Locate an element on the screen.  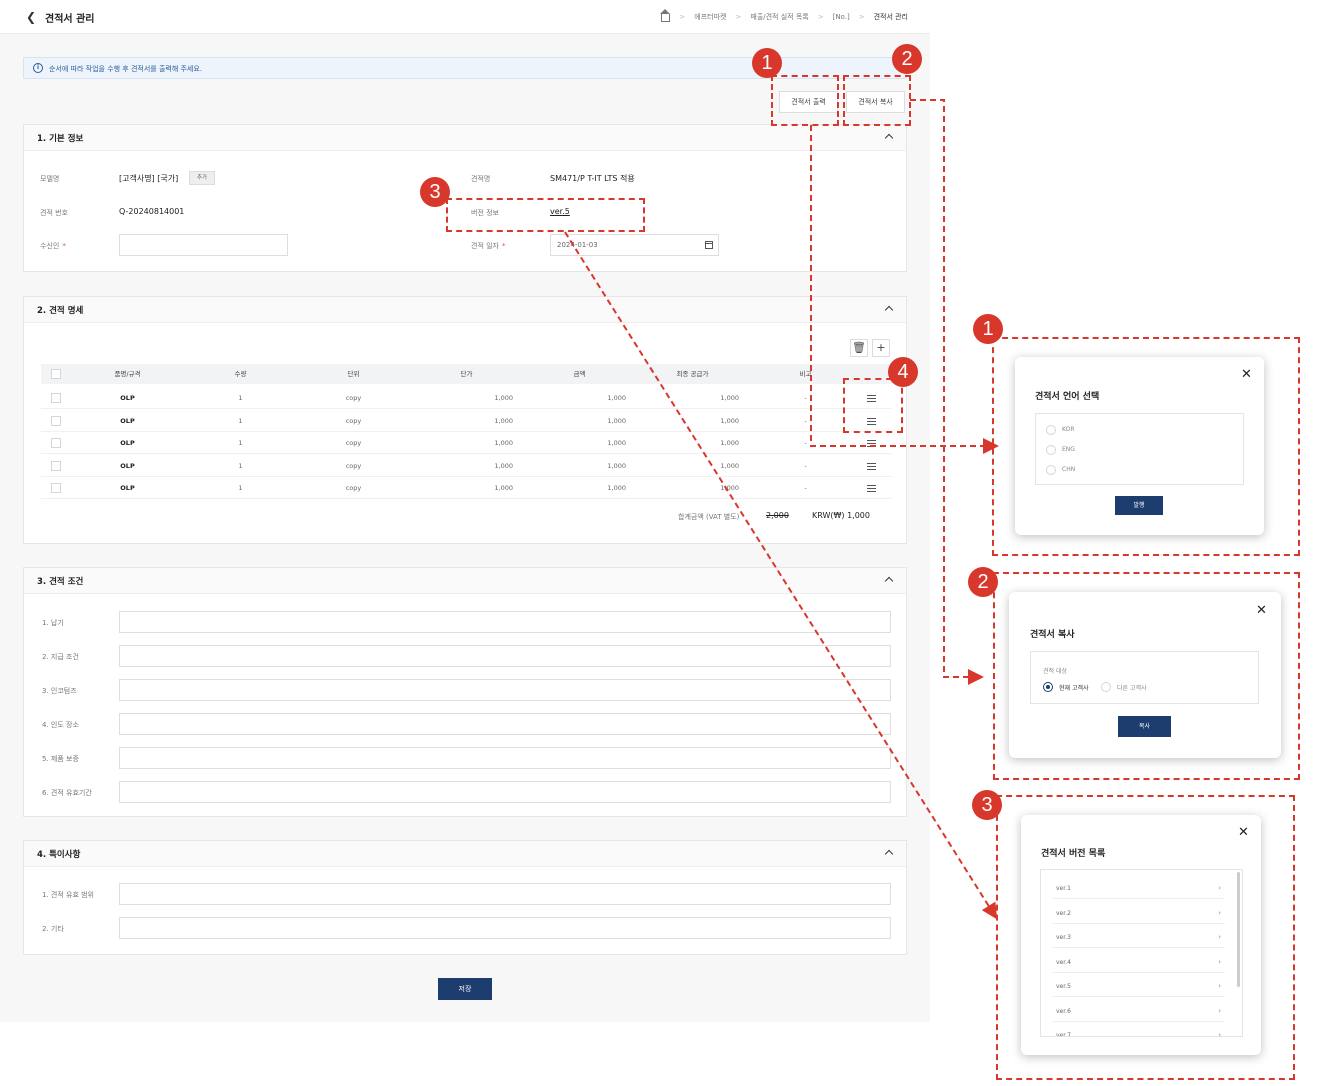
add-tag-button: 추가 is located at coordinates (202, 178).